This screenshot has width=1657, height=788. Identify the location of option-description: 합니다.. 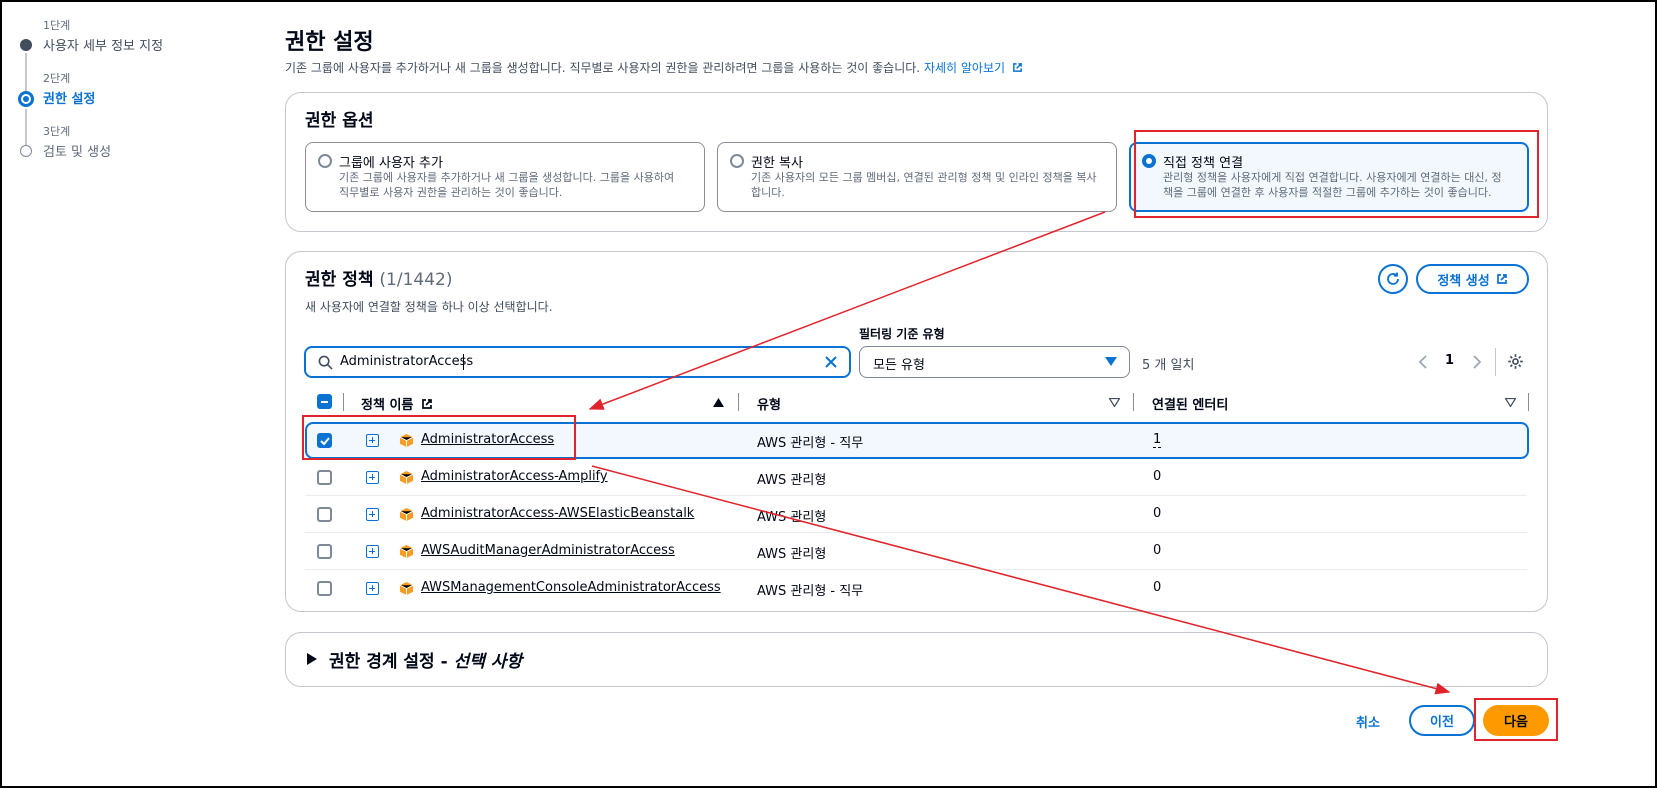
(768, 192).